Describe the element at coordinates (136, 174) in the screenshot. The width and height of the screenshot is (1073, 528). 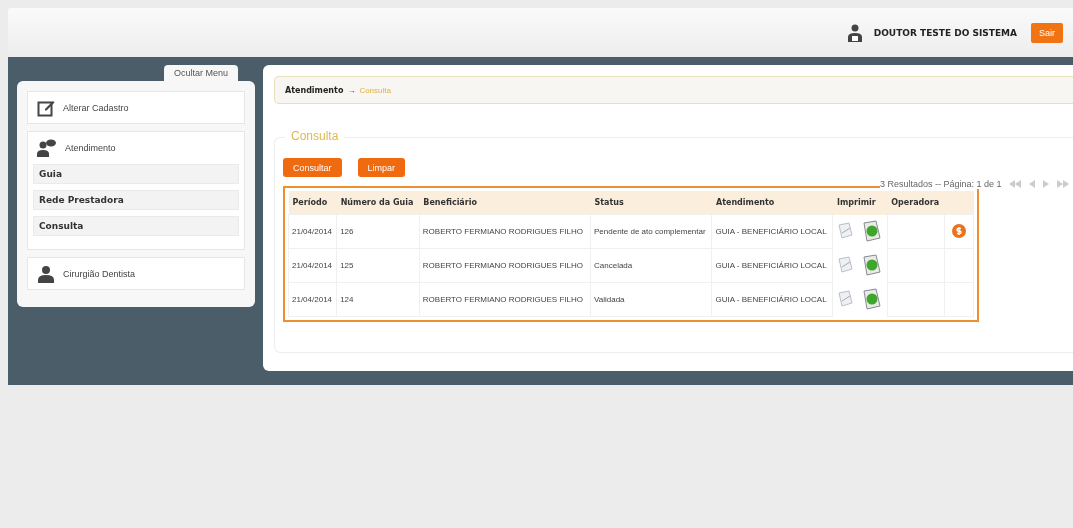
I see `submenu-item: Guia` at that location.